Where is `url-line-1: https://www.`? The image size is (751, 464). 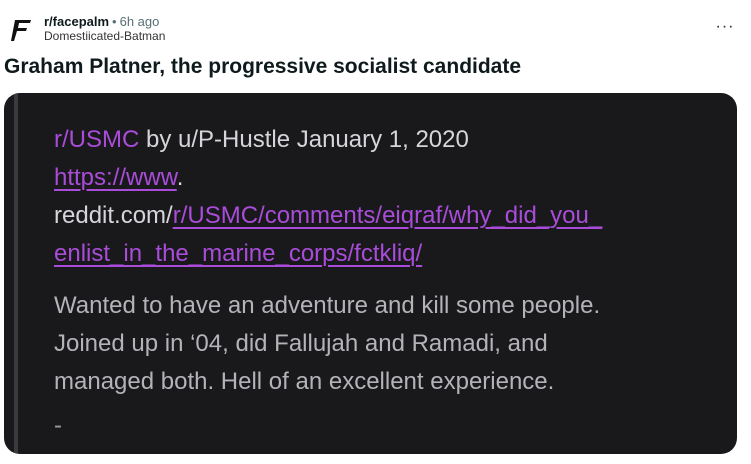
url-line-1: https://www. is located at coordinates (389, 178).